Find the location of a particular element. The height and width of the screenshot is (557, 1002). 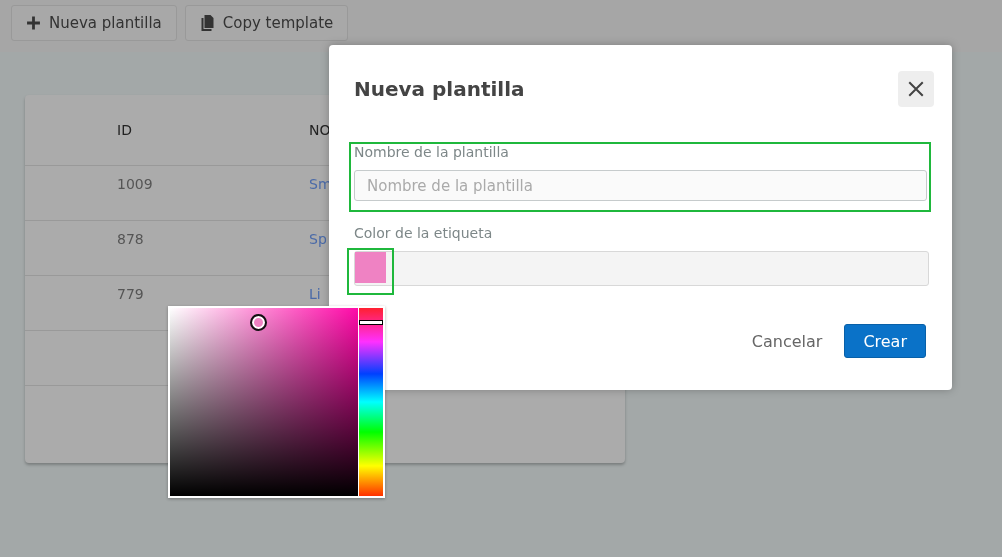

color-field is located at coordinates (641, 268).